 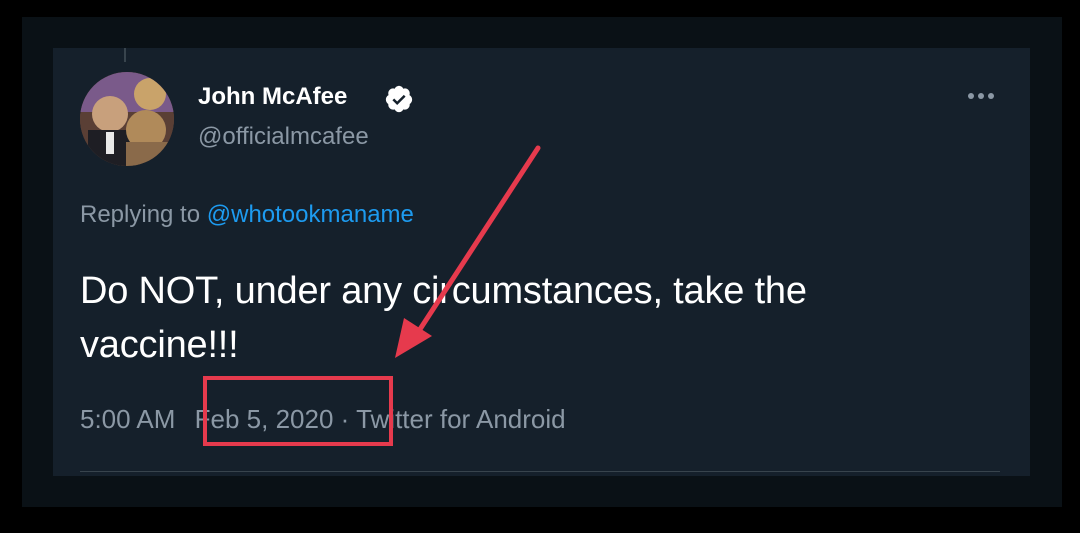 I want to click on avatar-image, so click(x=127, y=119).